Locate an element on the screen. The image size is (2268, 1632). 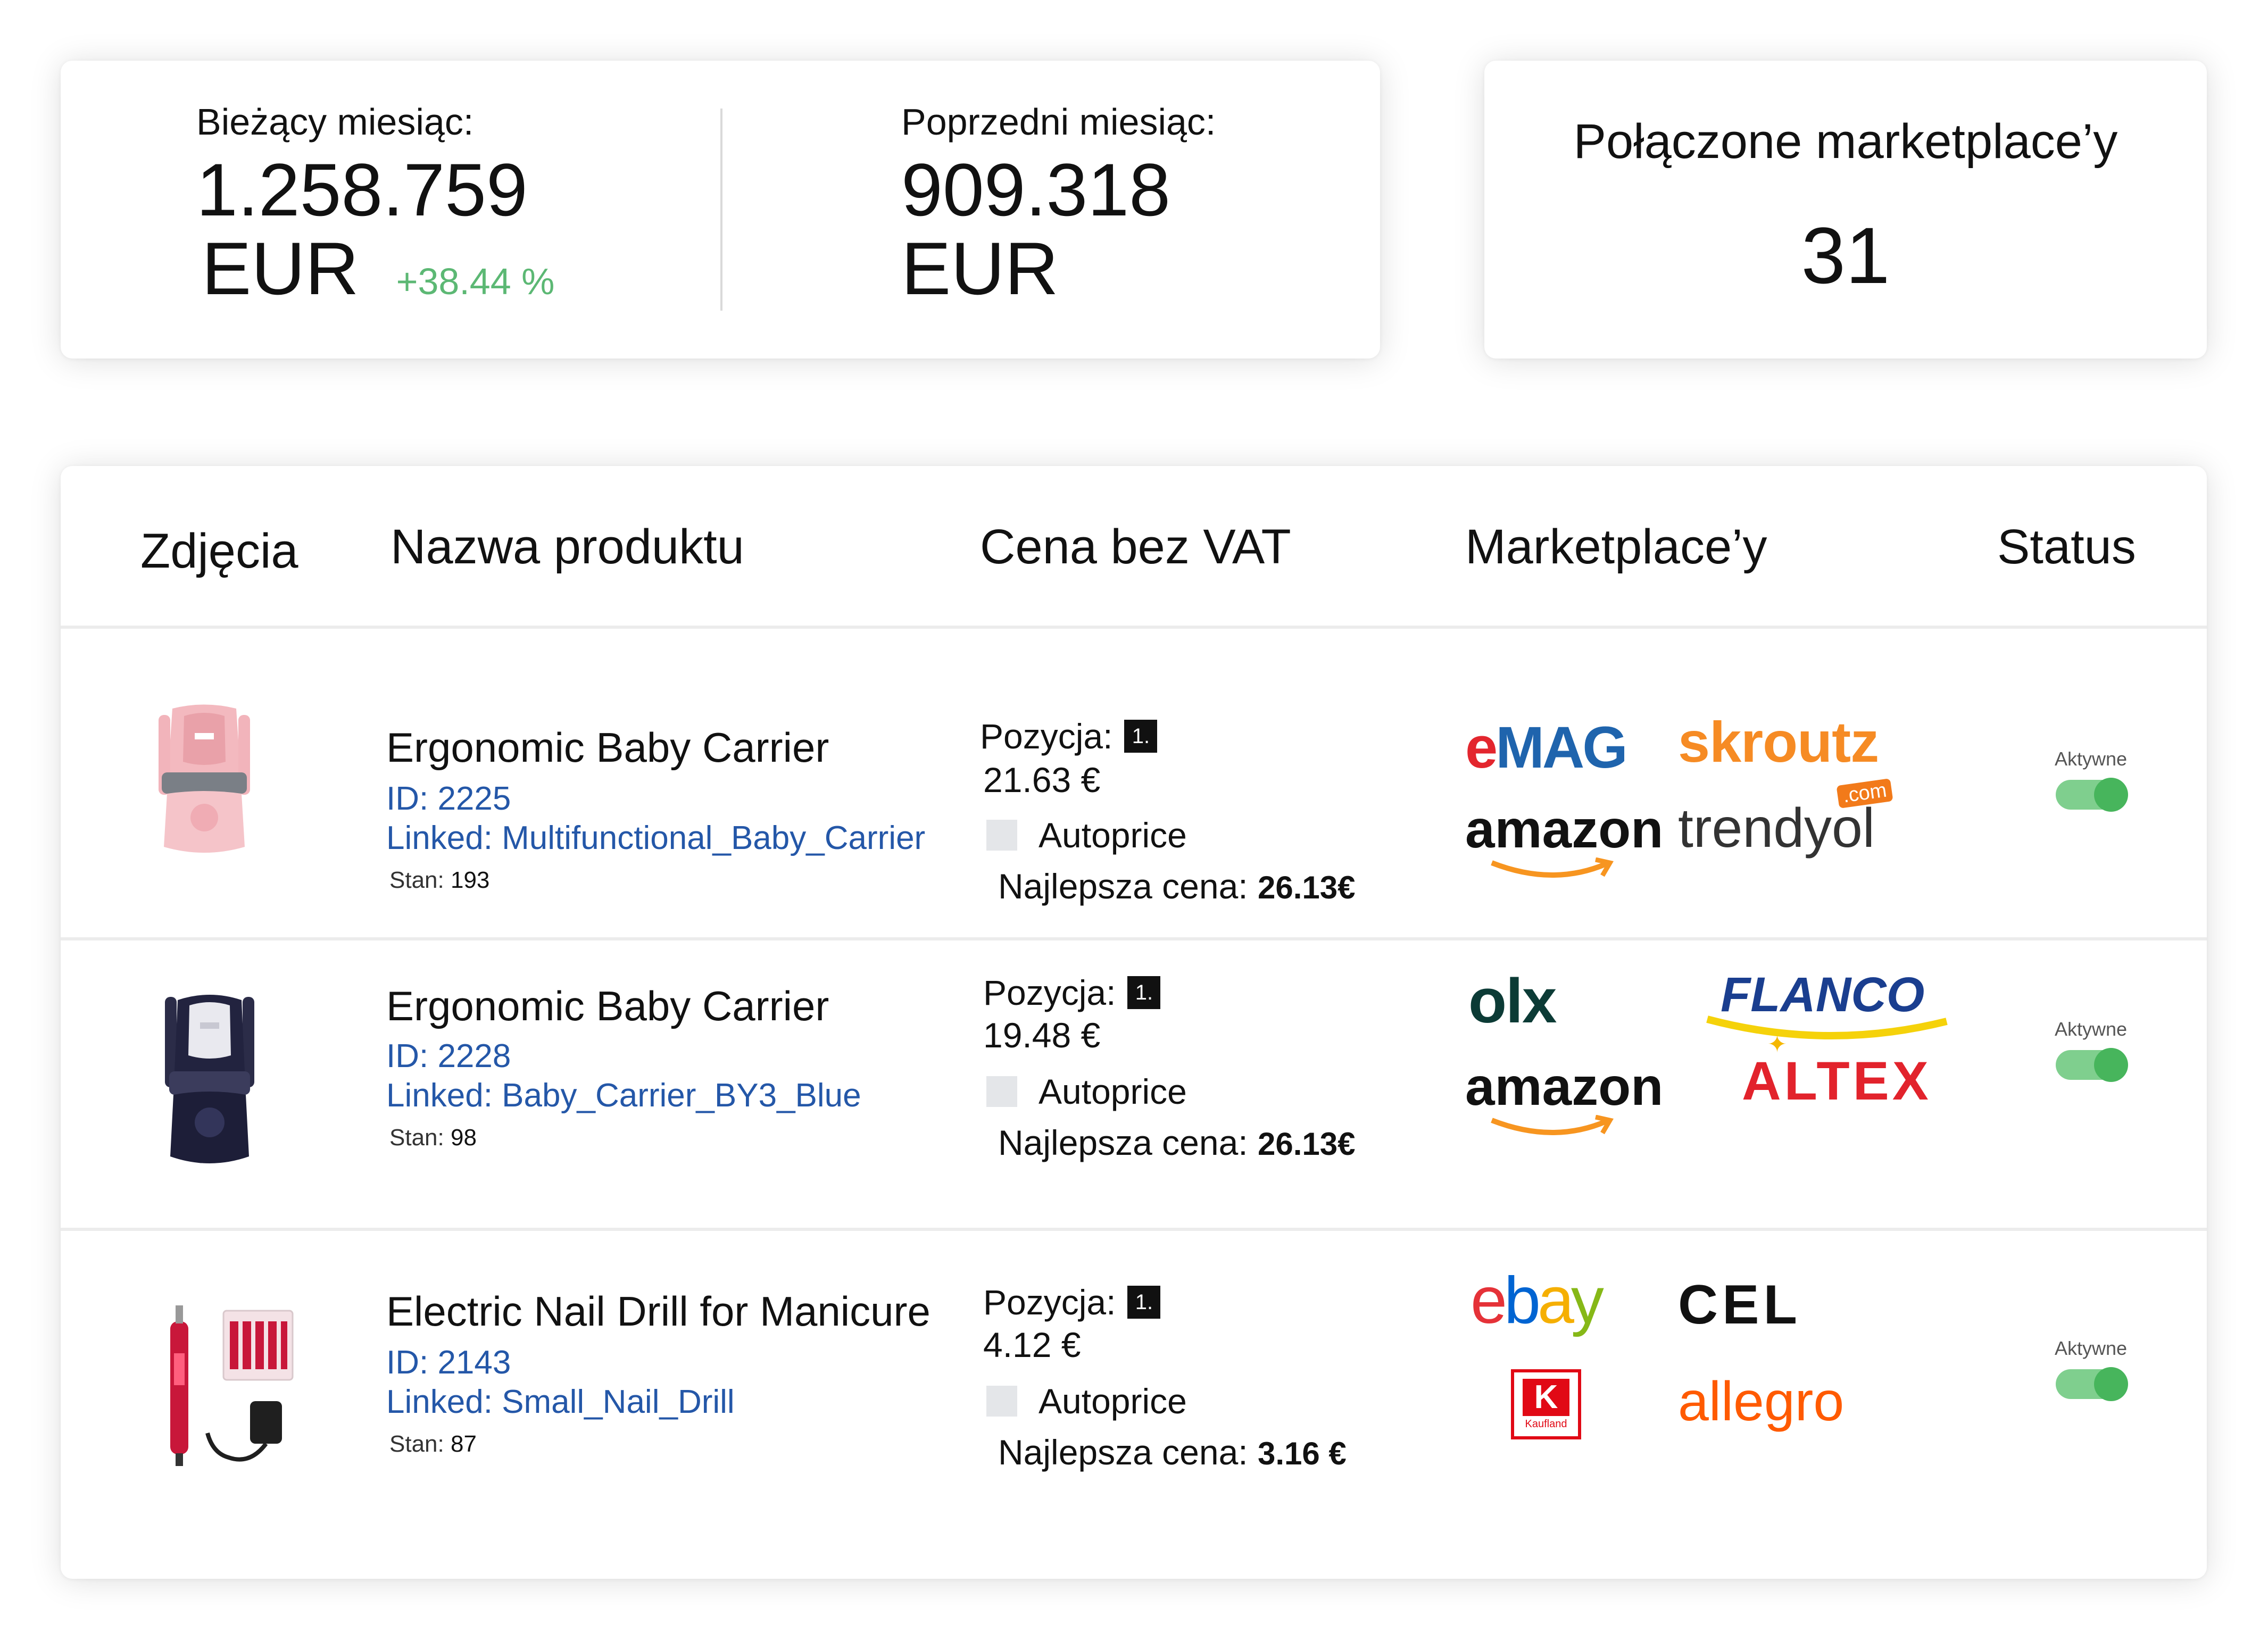
flanco-logo: FLANCO is located at coordinates (1830, 1007).